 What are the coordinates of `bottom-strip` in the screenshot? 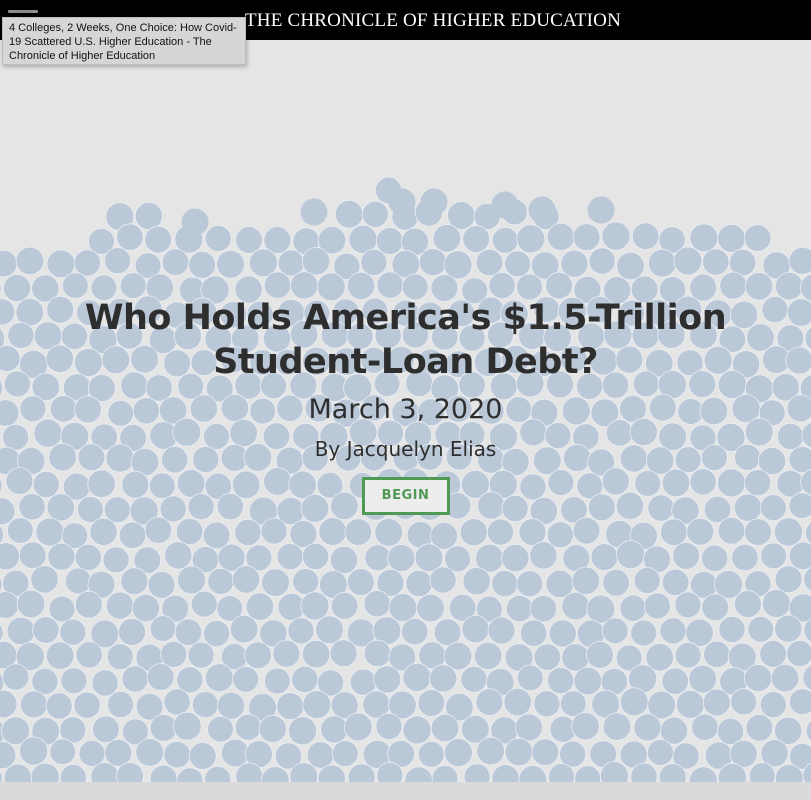 It's located at (405, 791).